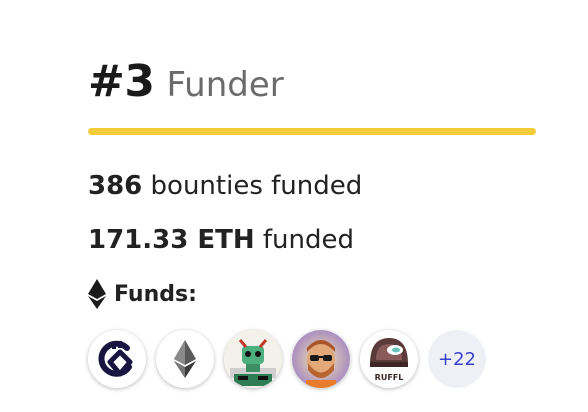 This screenshot has width=588, height=412. I want to click on truffle-logo-icon: RUFFL, so click(389, 359).